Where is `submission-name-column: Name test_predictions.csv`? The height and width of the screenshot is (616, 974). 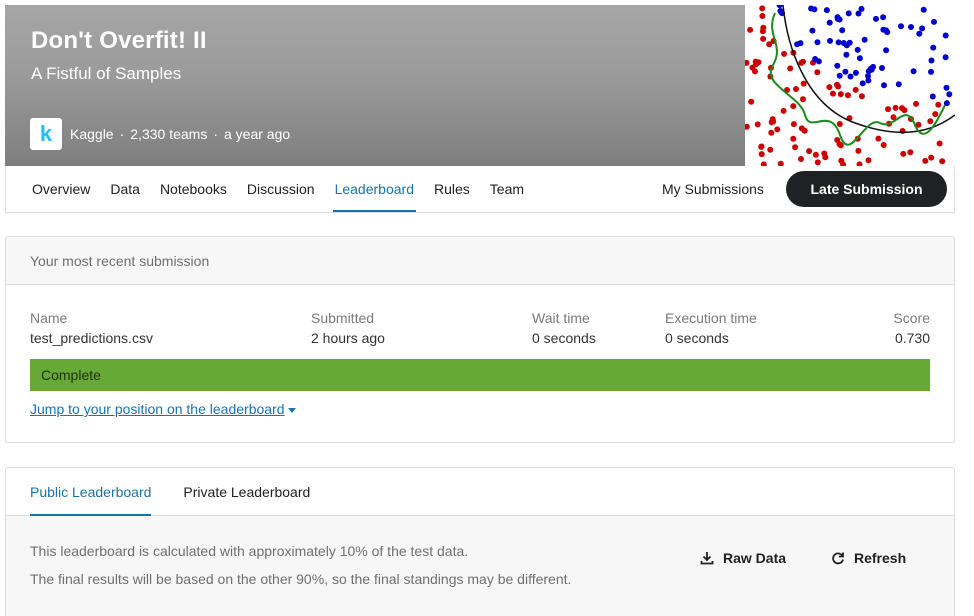
submission-name-column: Name test_predictions.csv is located at coordinates (91, 328).